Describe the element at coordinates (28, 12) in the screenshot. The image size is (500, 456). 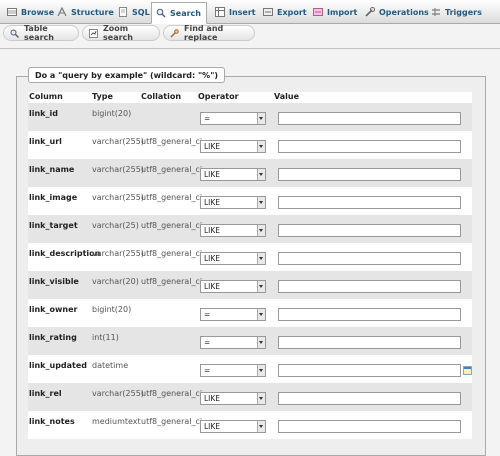
I see `tab-browse: Browse` at that location.